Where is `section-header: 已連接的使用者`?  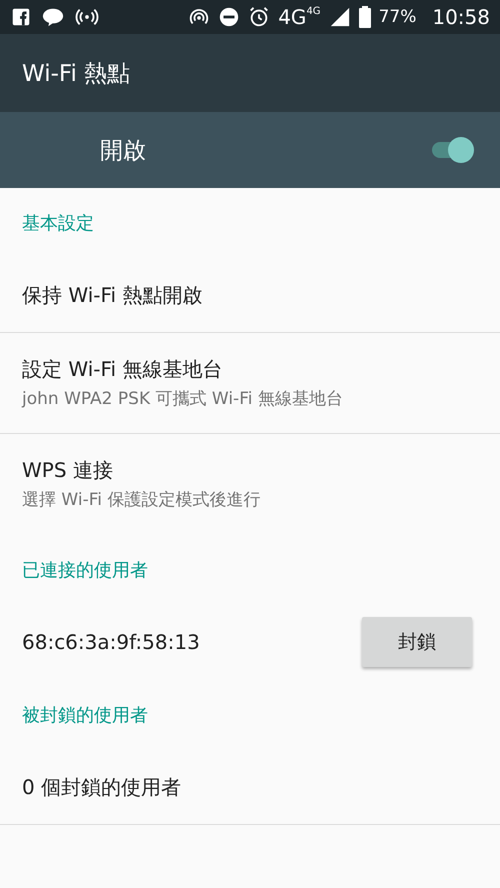 section-header: 已連接的使用者 is located at coordinates (85, 570).